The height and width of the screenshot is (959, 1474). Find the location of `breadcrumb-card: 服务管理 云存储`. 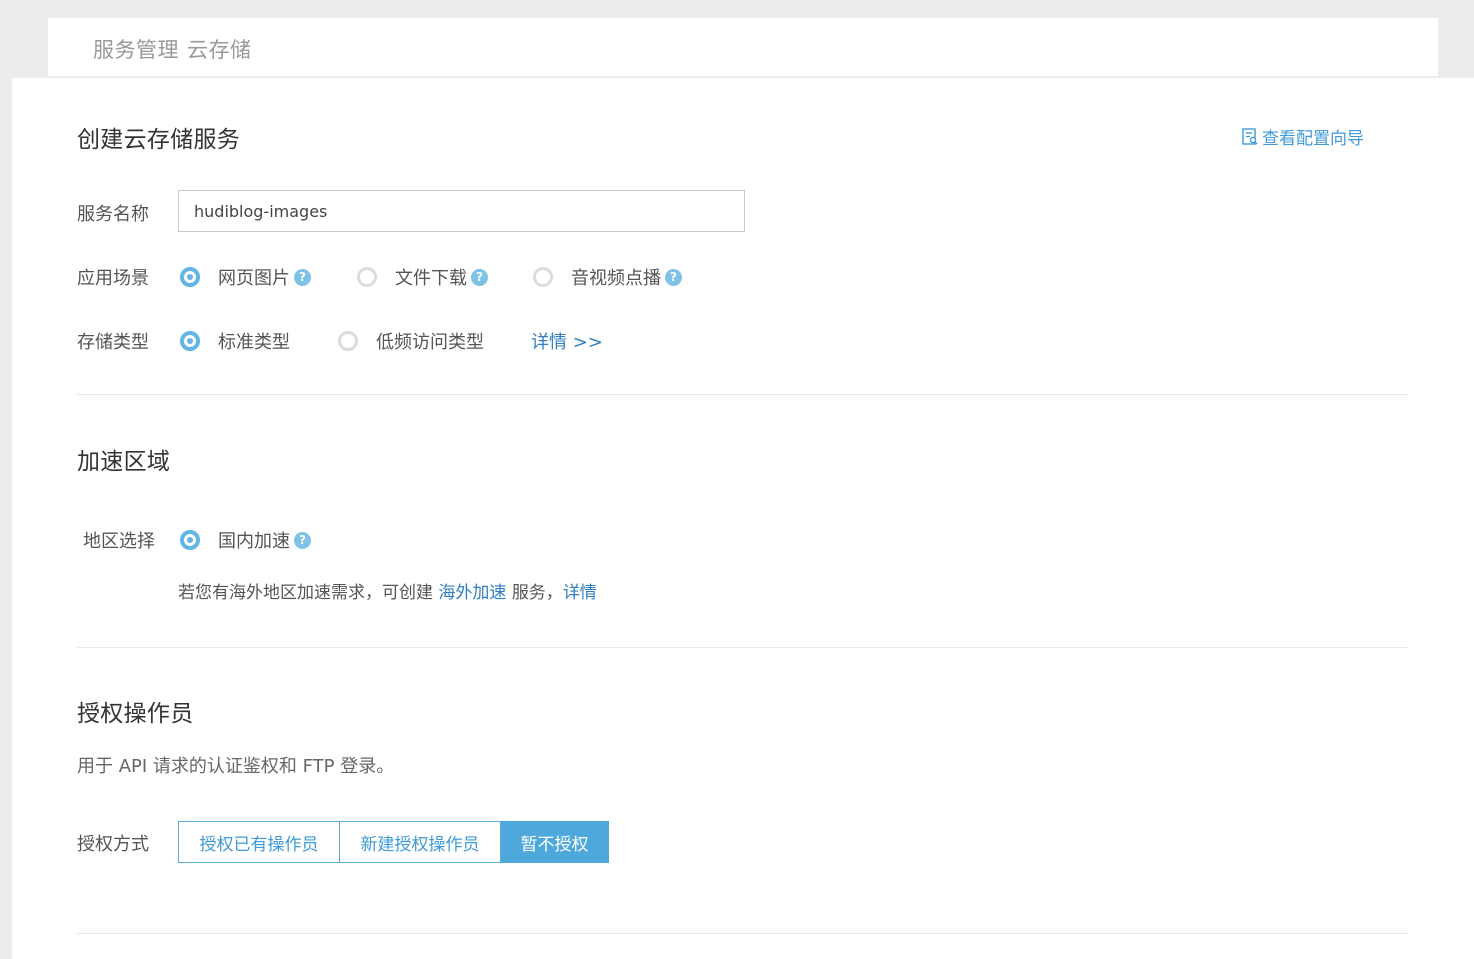

breadcrumb-card: 服务管理 云存储 is located at coordinates (743, 47).